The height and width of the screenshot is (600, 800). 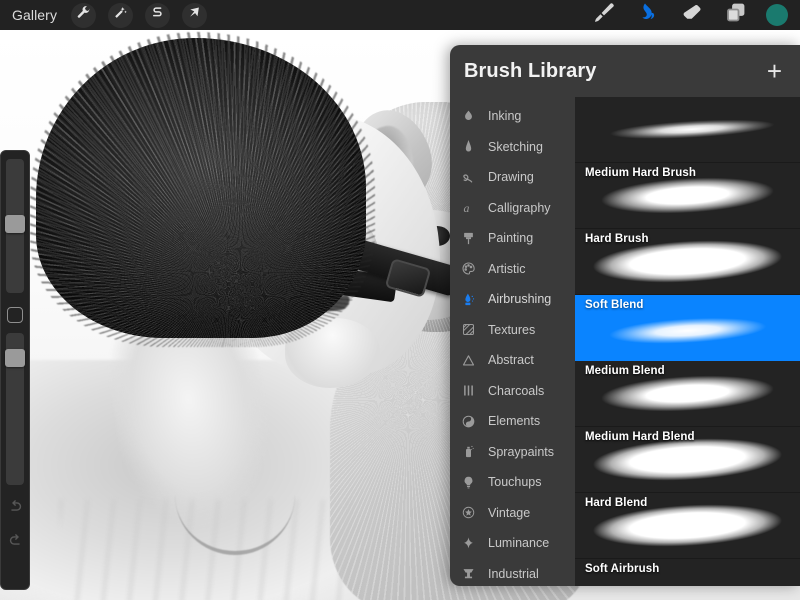 I want to click on redo-icon, so click(x=15, y=543).